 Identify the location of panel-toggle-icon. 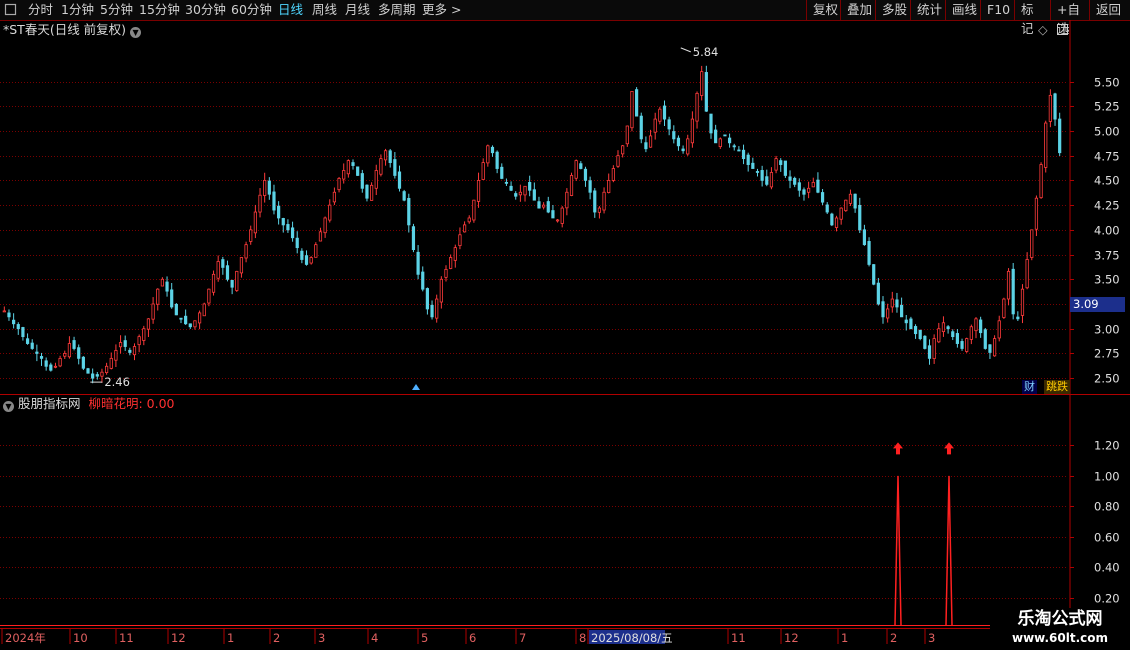
(1063, 30).